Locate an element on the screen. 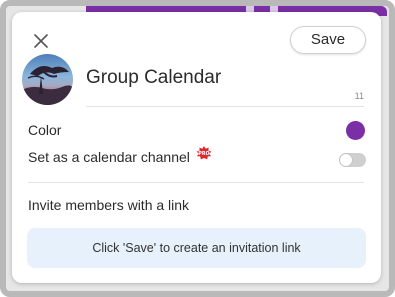 The image size is (395, 297). pro-badge-text: PRO is located at coordinates (203, 154).